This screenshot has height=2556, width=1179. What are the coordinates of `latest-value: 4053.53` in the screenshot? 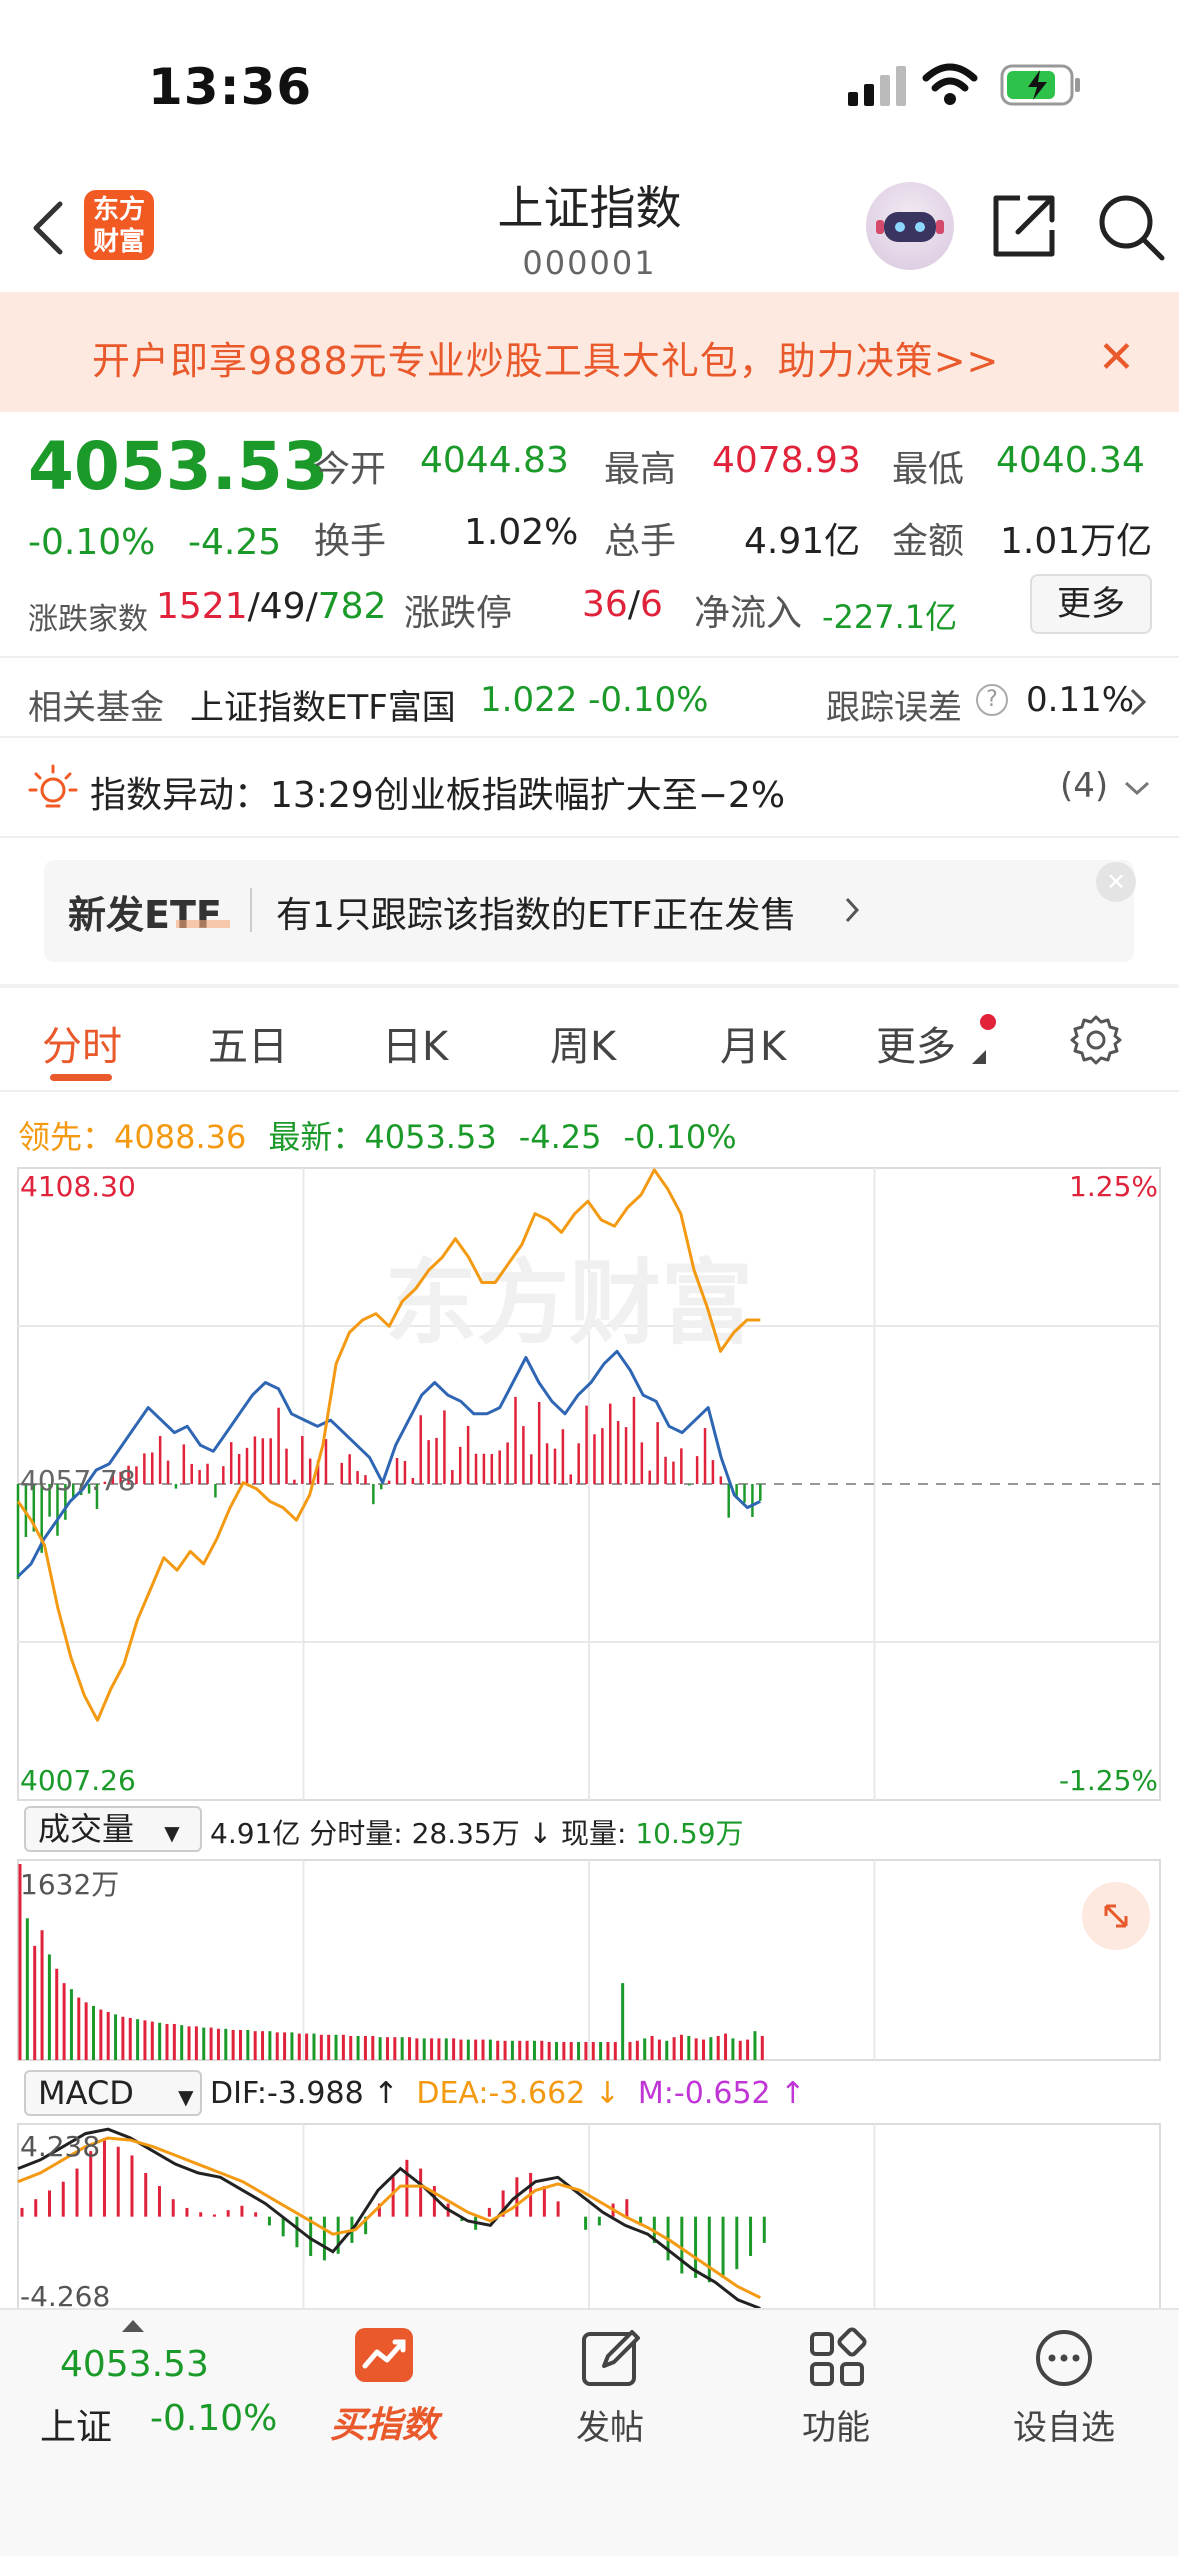 It's located at (430, 1137).